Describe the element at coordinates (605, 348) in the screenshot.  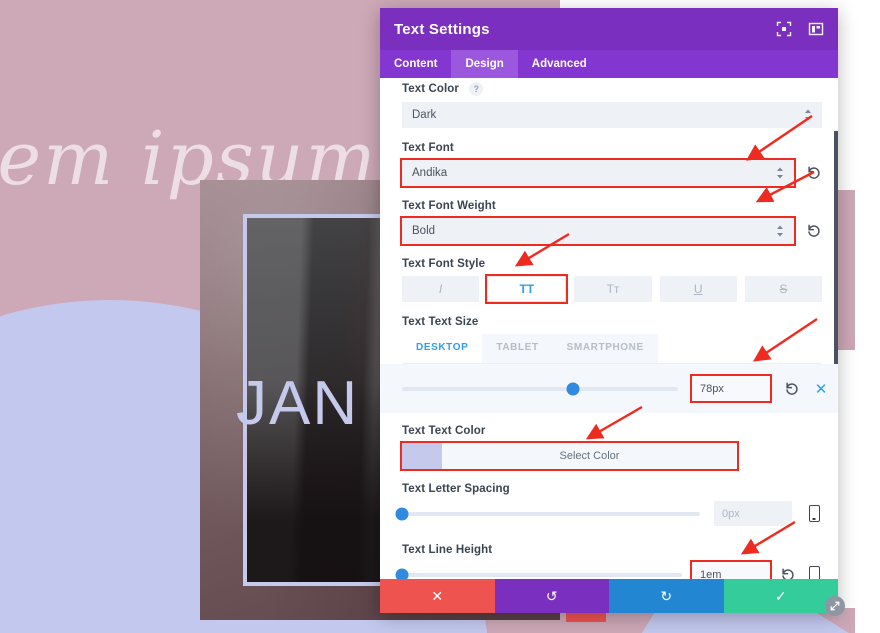
I see `device-tab-smartphone: SMARTPHONE` at that location.